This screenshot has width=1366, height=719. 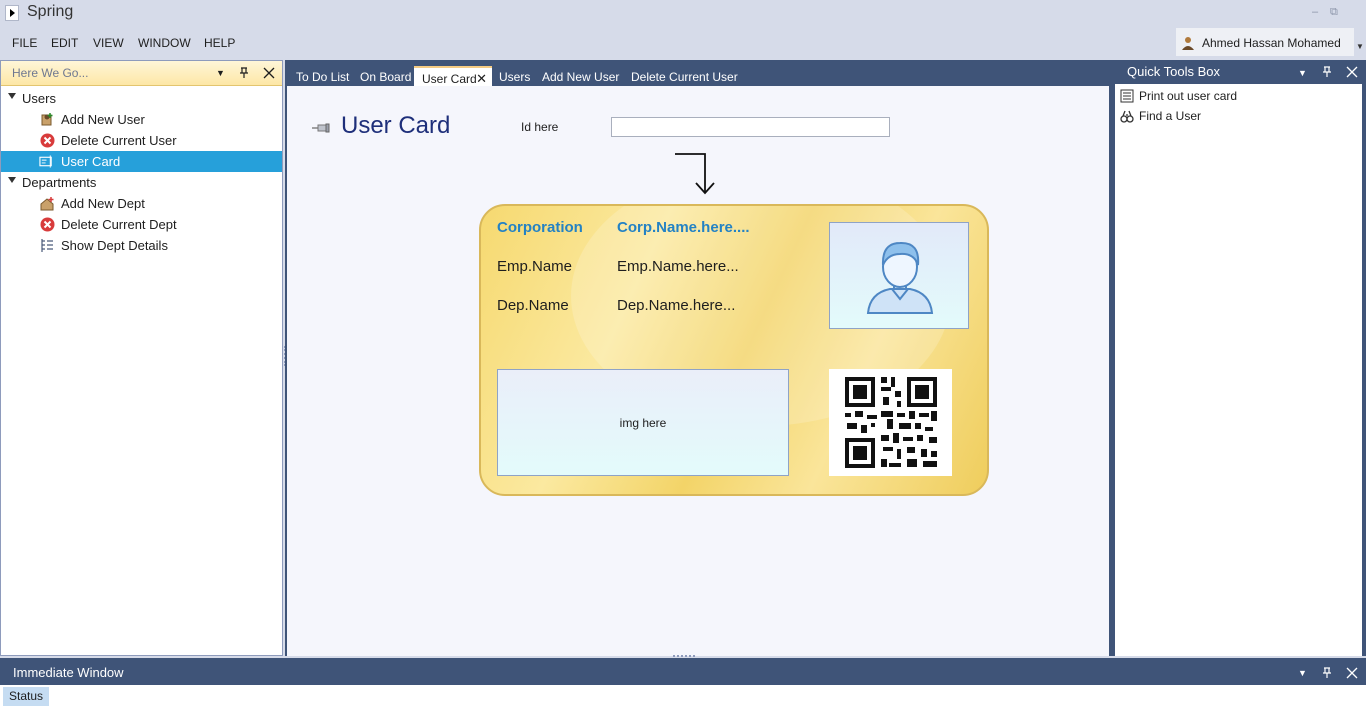 I want to click on down-arrow-icon, so click(x=695, y=174).